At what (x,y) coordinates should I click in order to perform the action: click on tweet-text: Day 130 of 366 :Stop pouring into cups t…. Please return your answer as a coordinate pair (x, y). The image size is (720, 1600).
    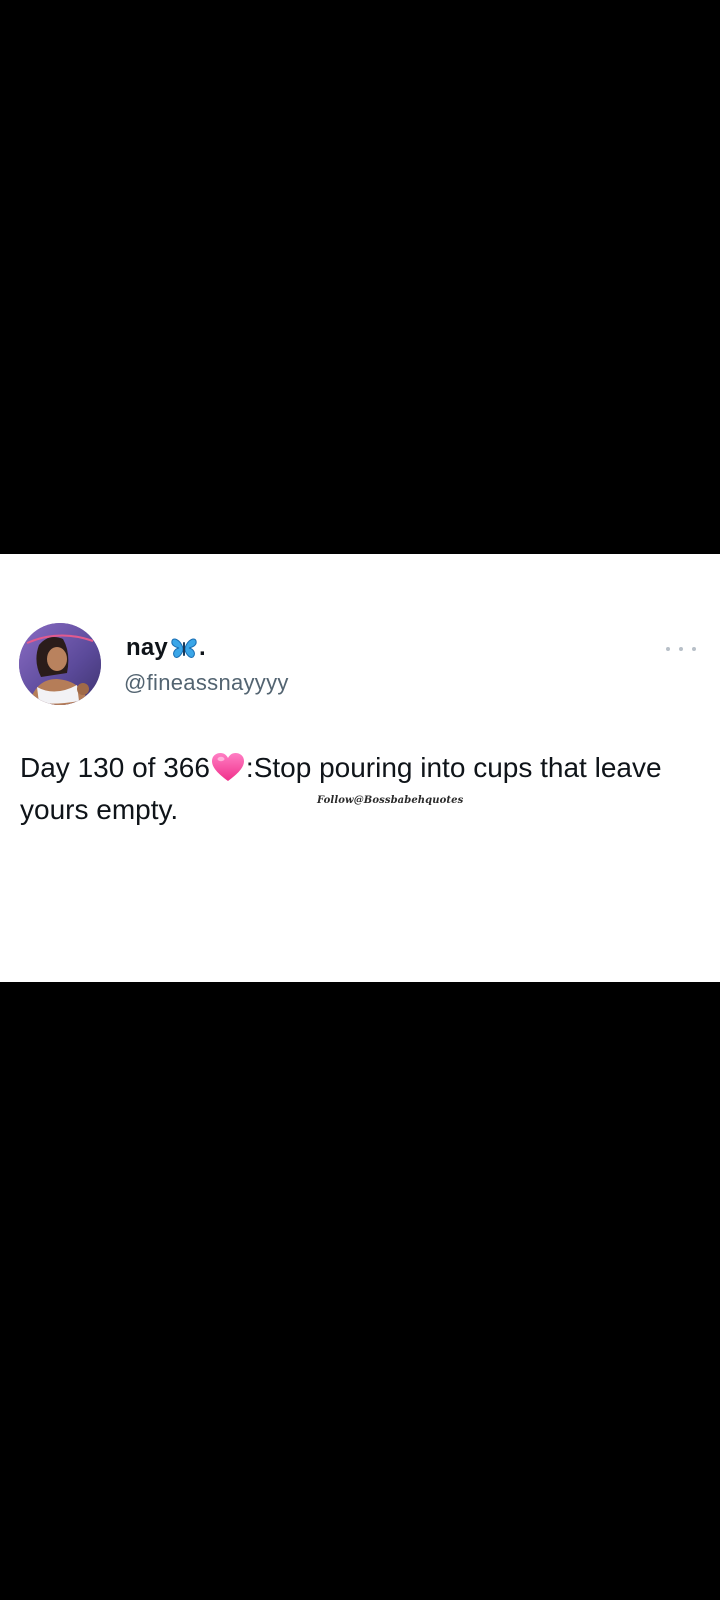
    Looking at the image, I should click on (365, 789).